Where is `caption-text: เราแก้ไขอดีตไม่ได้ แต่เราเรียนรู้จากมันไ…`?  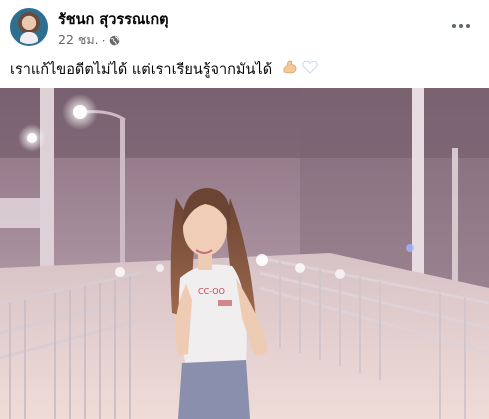 caption-text: เราแก้ไขอดีตไม่ได้ แต่เราเรียนรู้จากมันไ… is located at coordinates (141, 70).